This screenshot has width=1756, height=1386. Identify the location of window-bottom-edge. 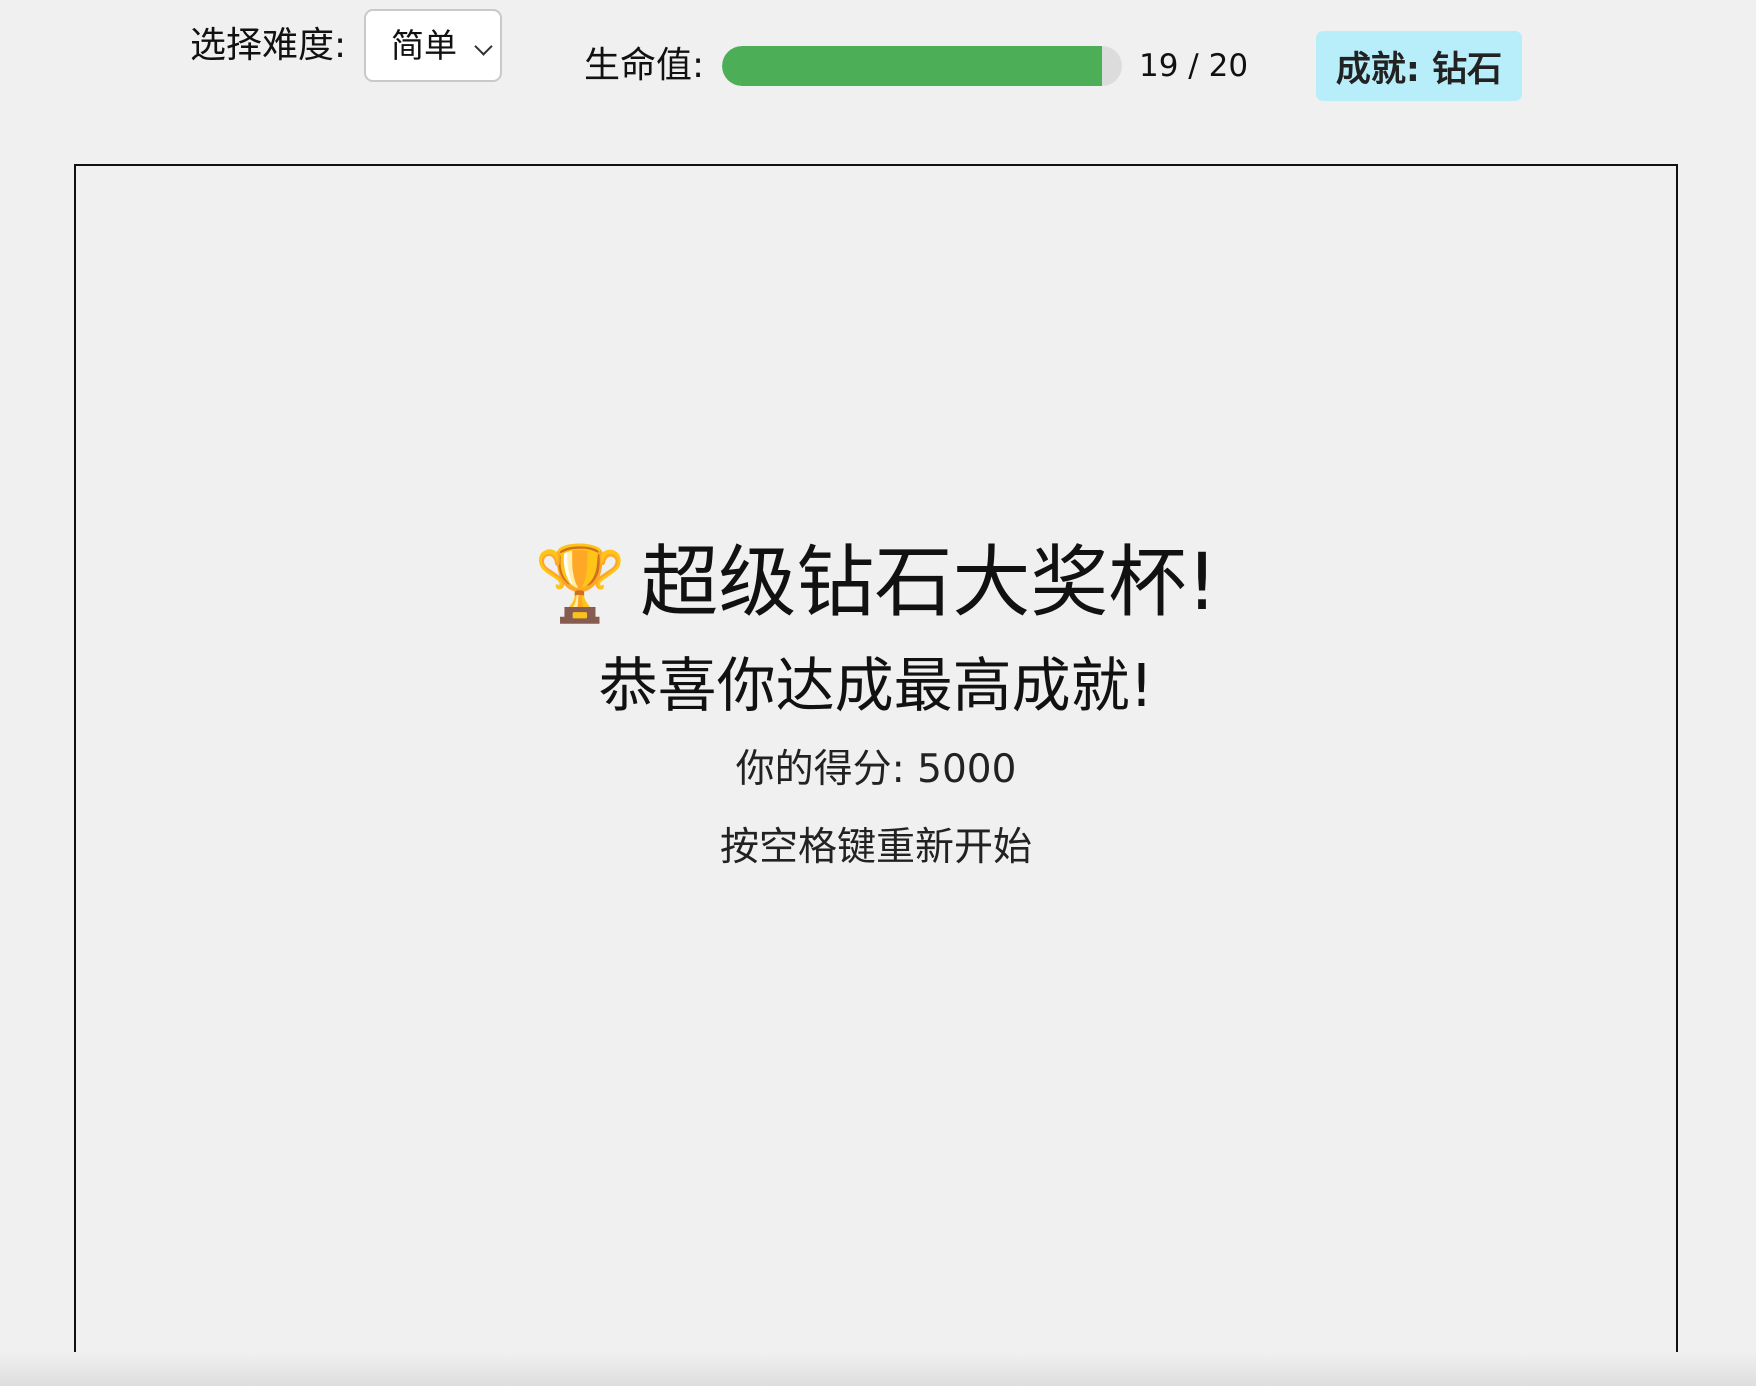
(878, 1369).